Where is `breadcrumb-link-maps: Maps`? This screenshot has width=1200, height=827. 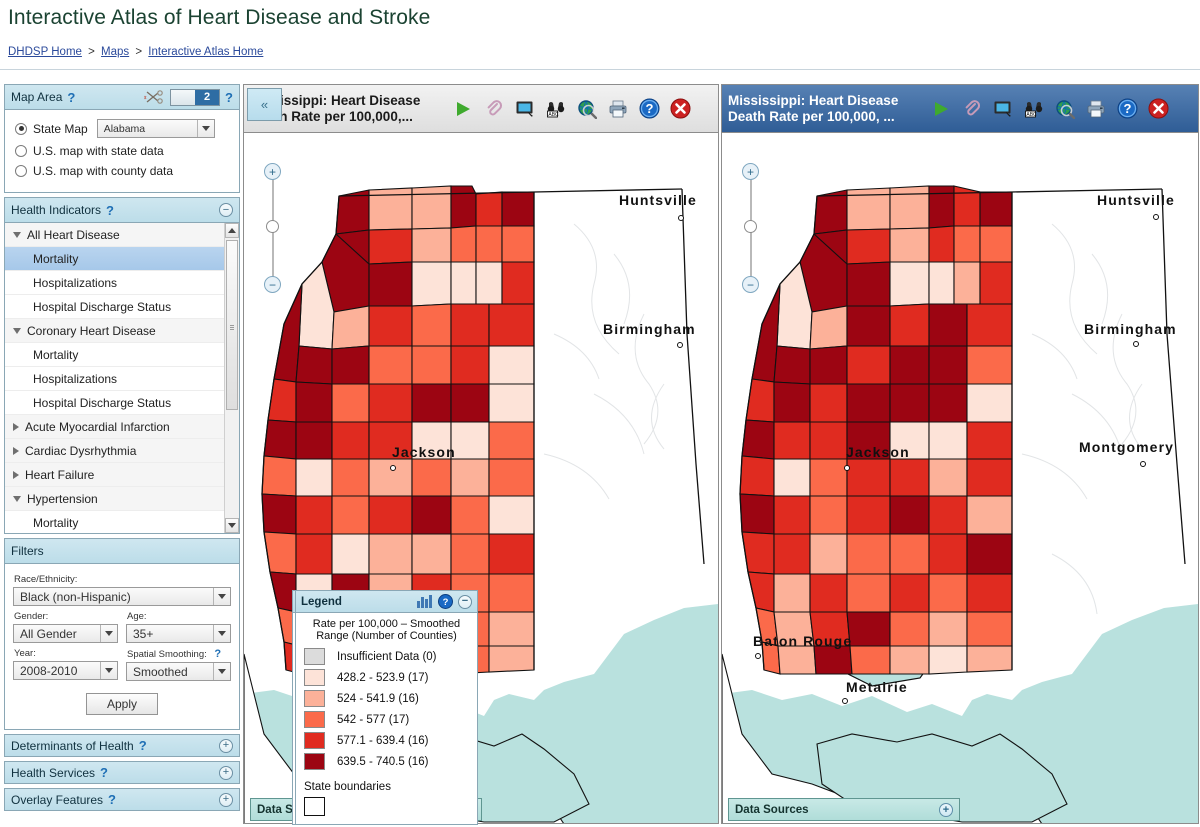 breadcrumb-link-maps: Maps is located at coordinates (115, 52).